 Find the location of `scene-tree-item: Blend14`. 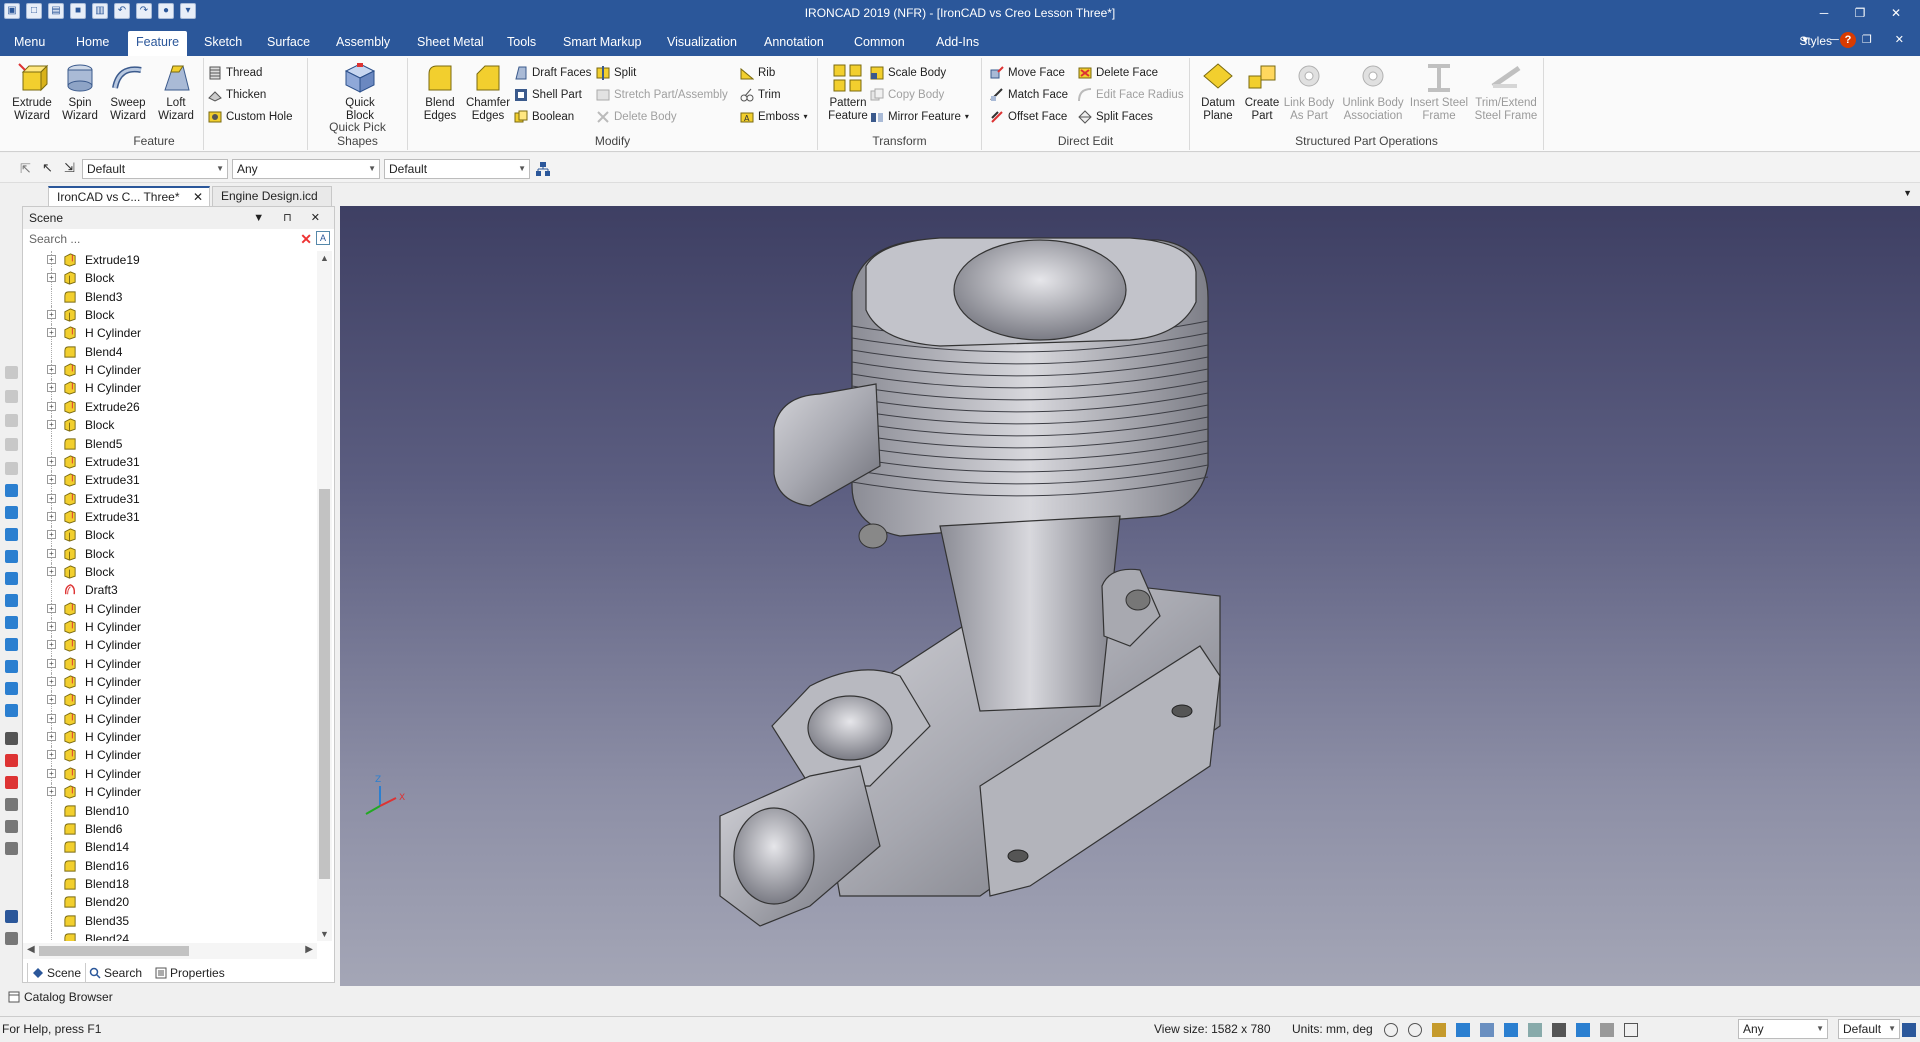

scene-tree-item: Blend14 is located at coordinates (170, 847).